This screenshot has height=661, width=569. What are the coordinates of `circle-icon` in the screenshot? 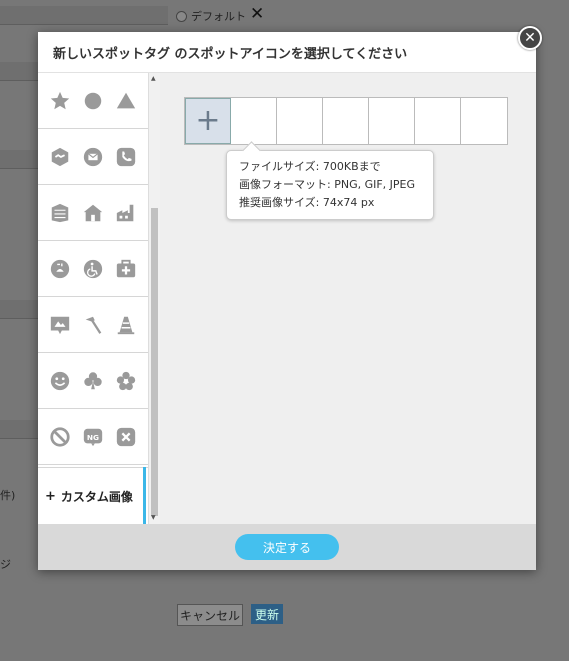 It's located at (93, 101).